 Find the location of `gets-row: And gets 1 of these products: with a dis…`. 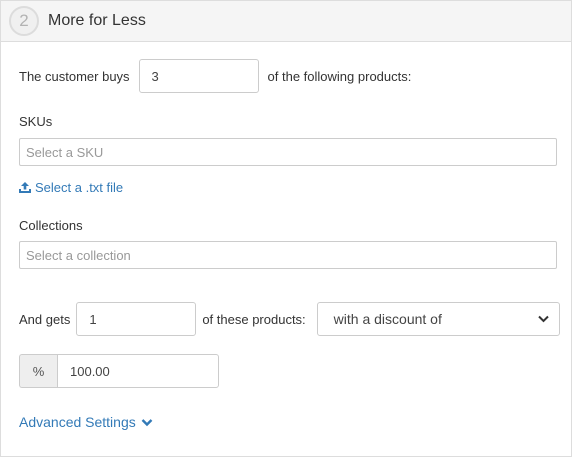

gets-row: And gets 1 of these products: with a dis… is located at coordinates (289, 319).